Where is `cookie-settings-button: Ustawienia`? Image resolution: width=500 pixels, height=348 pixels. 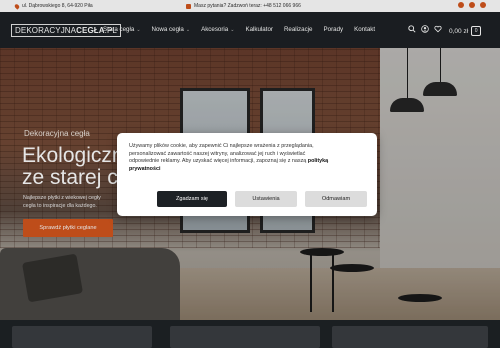 cookie-settings-button: Ustawienia is located at coordinates (266, 199).